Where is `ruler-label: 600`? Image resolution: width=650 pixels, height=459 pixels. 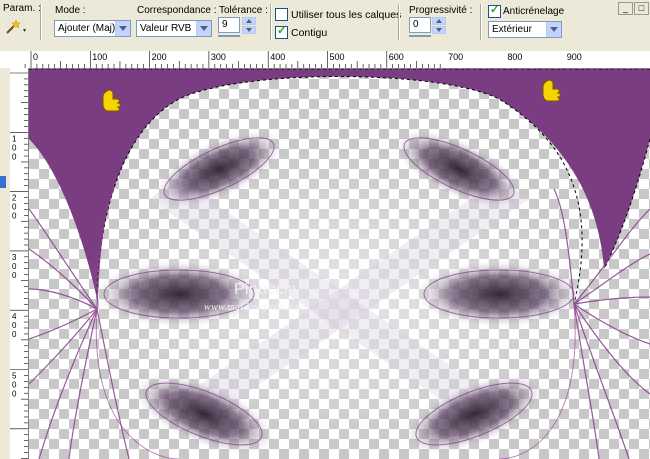 ruler-label: 600 is located at coordinates (396, 57).